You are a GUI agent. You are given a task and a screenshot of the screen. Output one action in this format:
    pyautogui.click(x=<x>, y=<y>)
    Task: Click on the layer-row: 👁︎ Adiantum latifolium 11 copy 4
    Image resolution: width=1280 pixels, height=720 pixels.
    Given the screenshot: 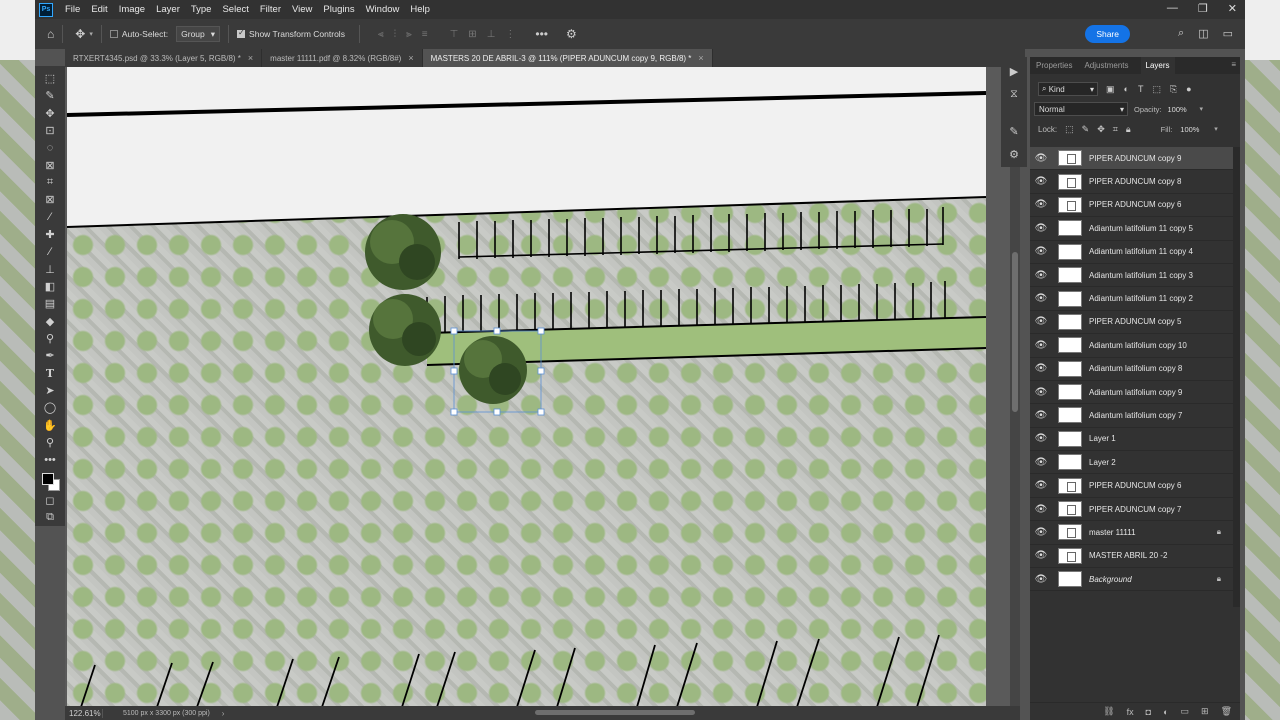 What is the action you would take?
    pyautogui.click(x=1131, y=252)
    